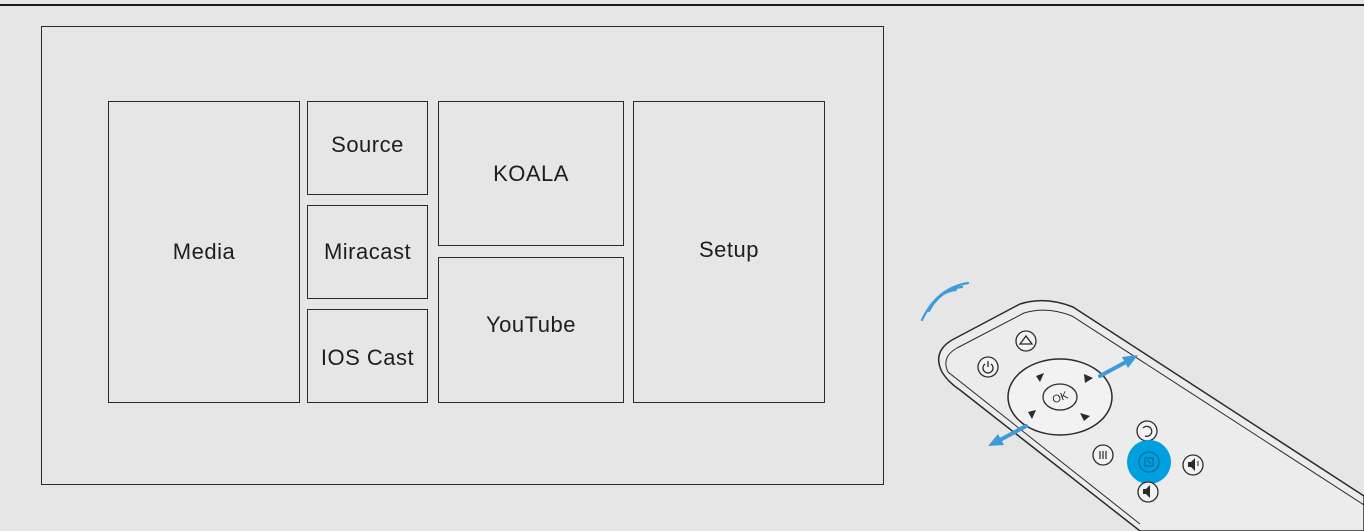  What do you see at coordinates (1147, 431) in the screenshot?
I see `back-button` at bounding box center [1147, 431].